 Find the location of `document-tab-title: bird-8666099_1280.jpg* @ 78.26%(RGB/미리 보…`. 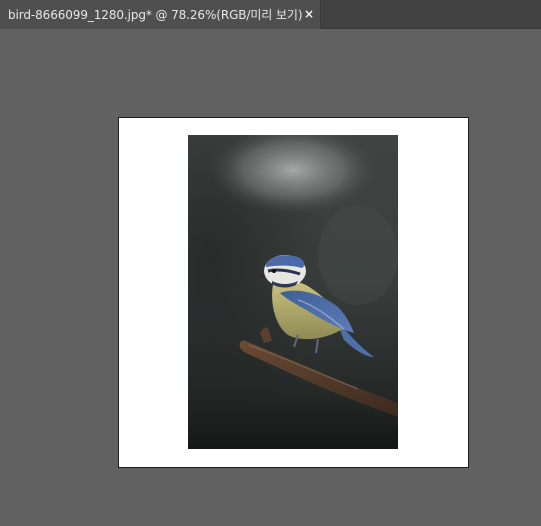

document-tab-title: bird-8666099_1280.jpg* @ 78.26%(RGB/미리 보… is located at coordinates (155, 15).